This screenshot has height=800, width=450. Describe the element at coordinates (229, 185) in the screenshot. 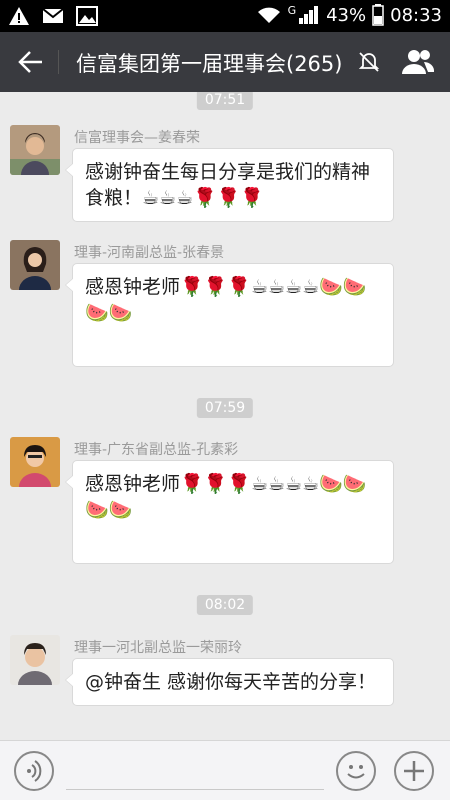

I see `message-bubble: 感谢钟奋生每日分享是我们的精神食粮！☕☕☕🌹🌹🌹` at that location.